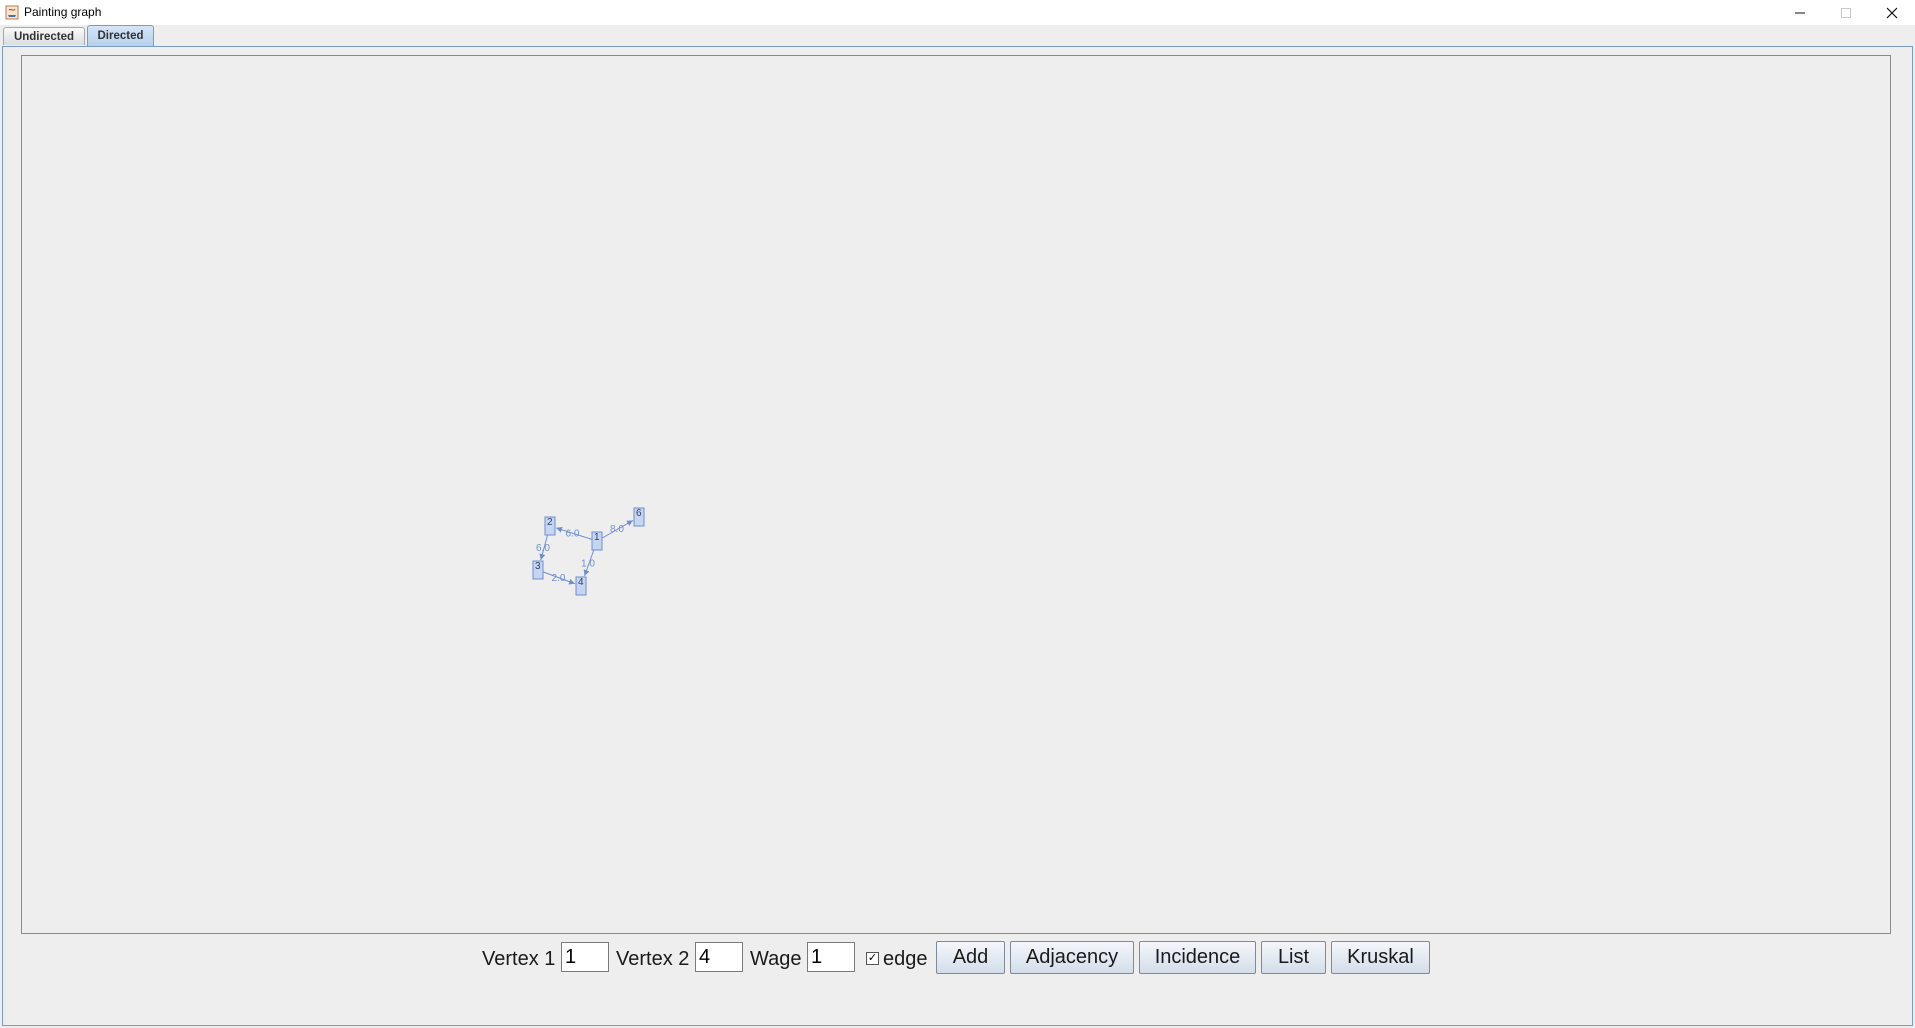 The height and width of the screenshot is (1028, 1915). What do you see at coordinates (1380, 957) in the screenshot?
I see `kruskal-button: Kruskal` at bounding box center [1380, 957].